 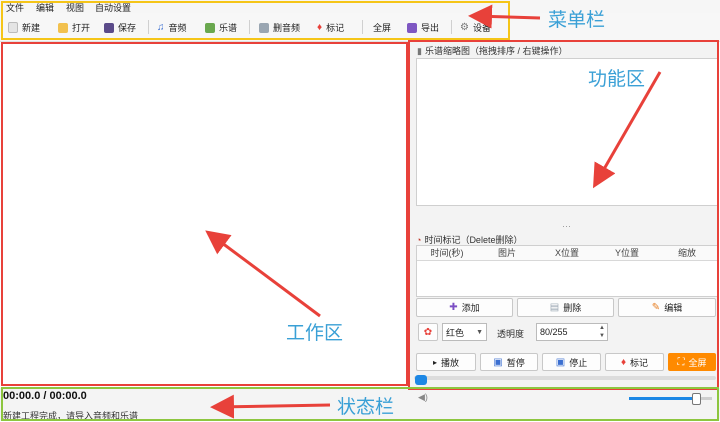 What do you see at coordinates (263, 274) in the screenshot?
I see `work-area-arrow` at bounding box center [263, 274].